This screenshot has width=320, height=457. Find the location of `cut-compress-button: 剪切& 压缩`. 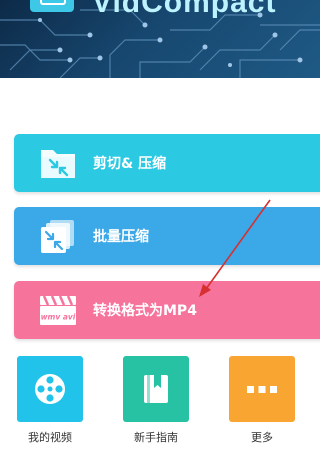

cut-compress-button: 剪切& 压缩 is located at coordinates (167, 163).